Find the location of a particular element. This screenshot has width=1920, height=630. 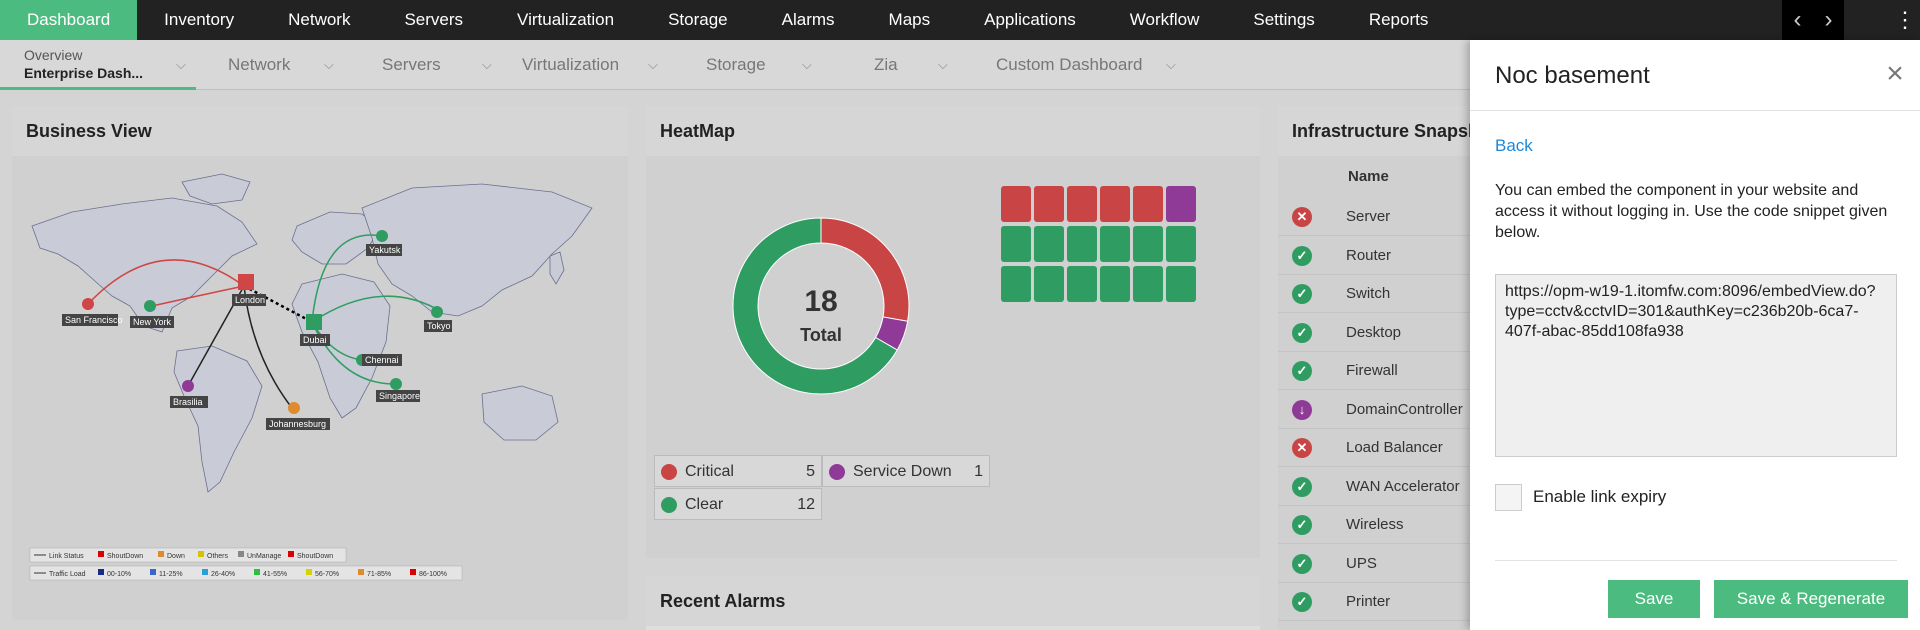

table-row: ↓ DomainController is located at coordinates (1378, 410).